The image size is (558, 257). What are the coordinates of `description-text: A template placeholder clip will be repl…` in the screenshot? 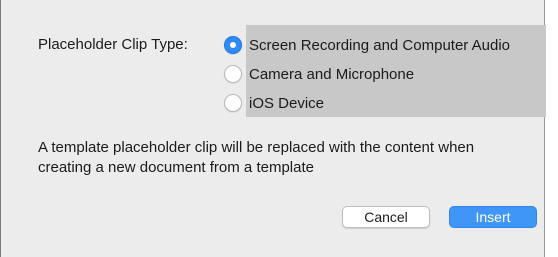 It's located at (256, 157).